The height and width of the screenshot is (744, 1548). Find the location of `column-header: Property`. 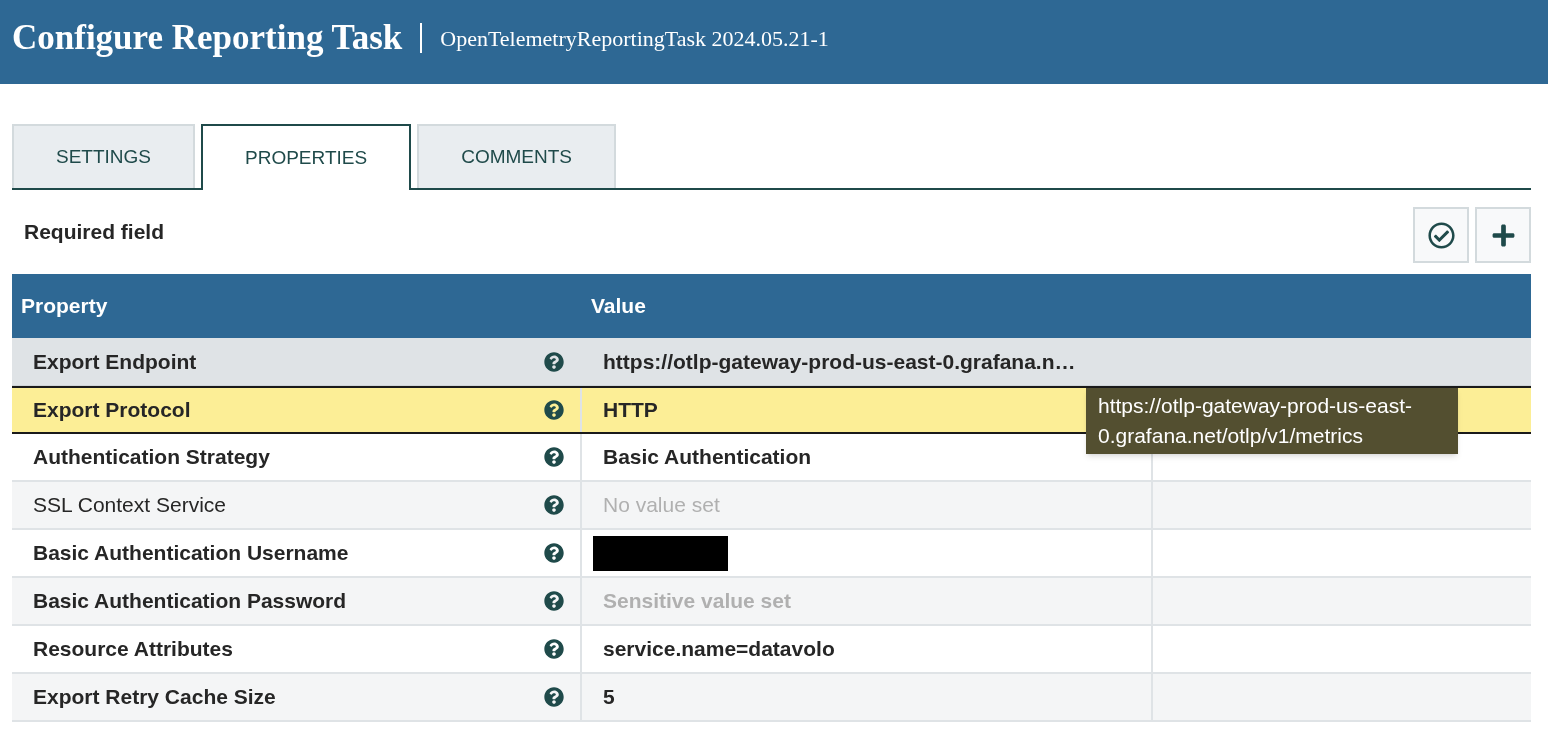

column-header: Property is located at coordinates (64, 306).